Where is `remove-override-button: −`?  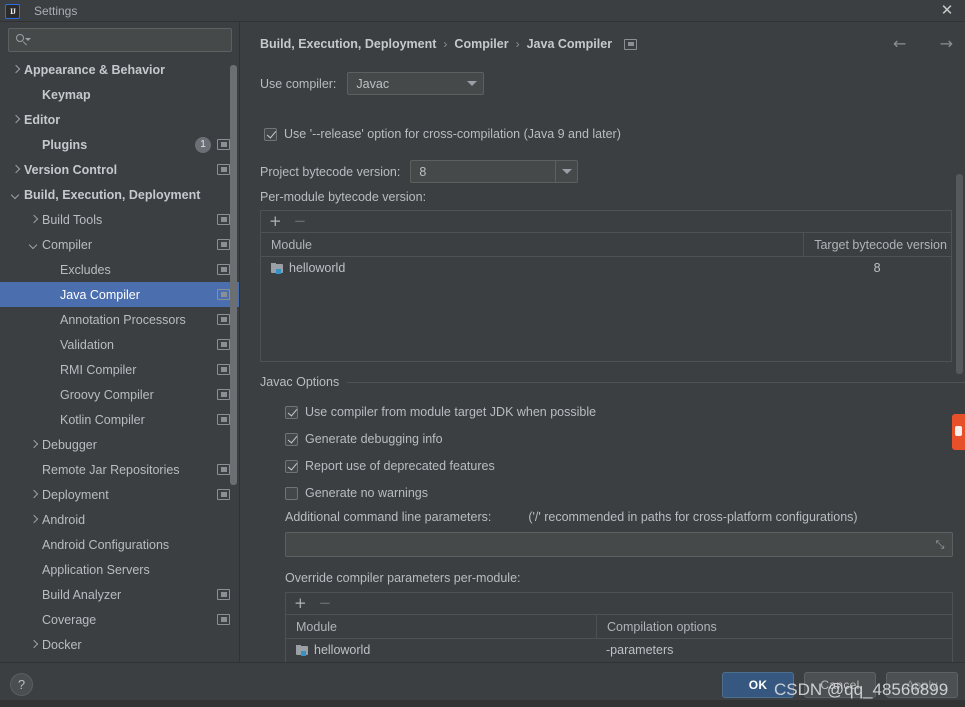 remove-override-button: − is located at coordinates (325, 603).